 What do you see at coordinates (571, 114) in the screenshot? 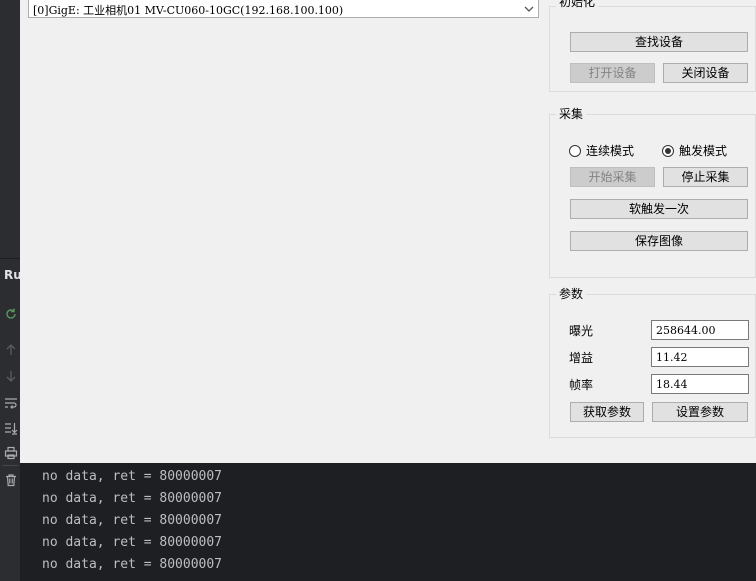
I see `acquisition-group-title: 采集` at bounding box center [571, 114].